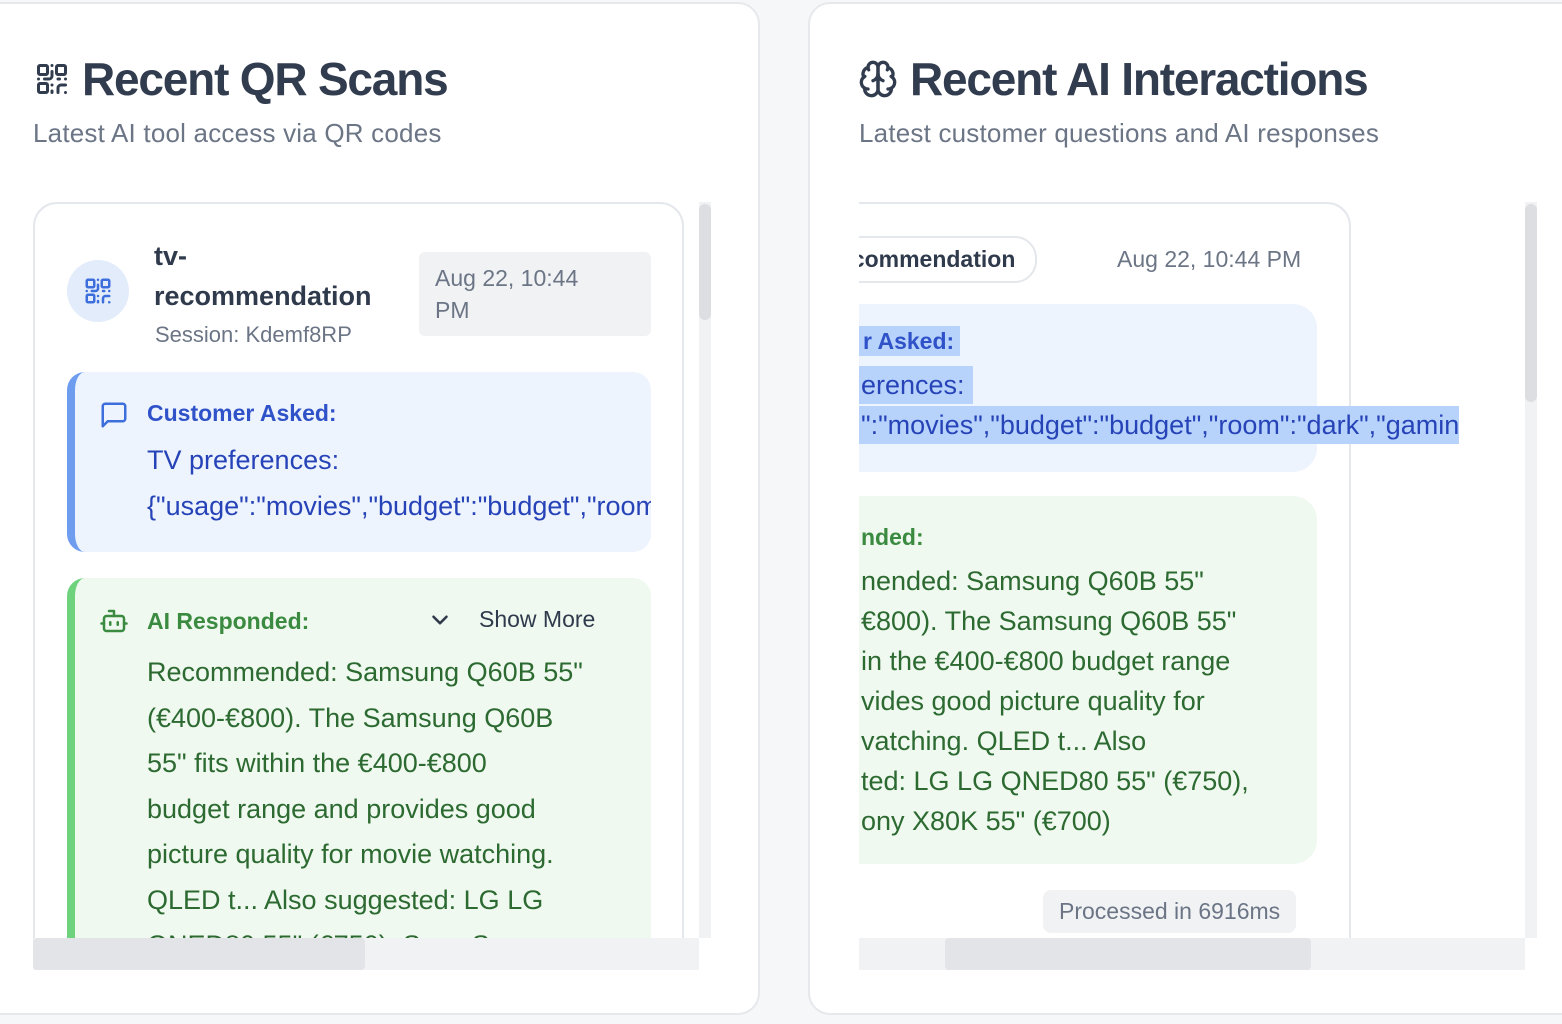  Describe the element at coordinates (350, 854) in the screenshot. I see `response-line: picture quality for movie watching.` at that location.